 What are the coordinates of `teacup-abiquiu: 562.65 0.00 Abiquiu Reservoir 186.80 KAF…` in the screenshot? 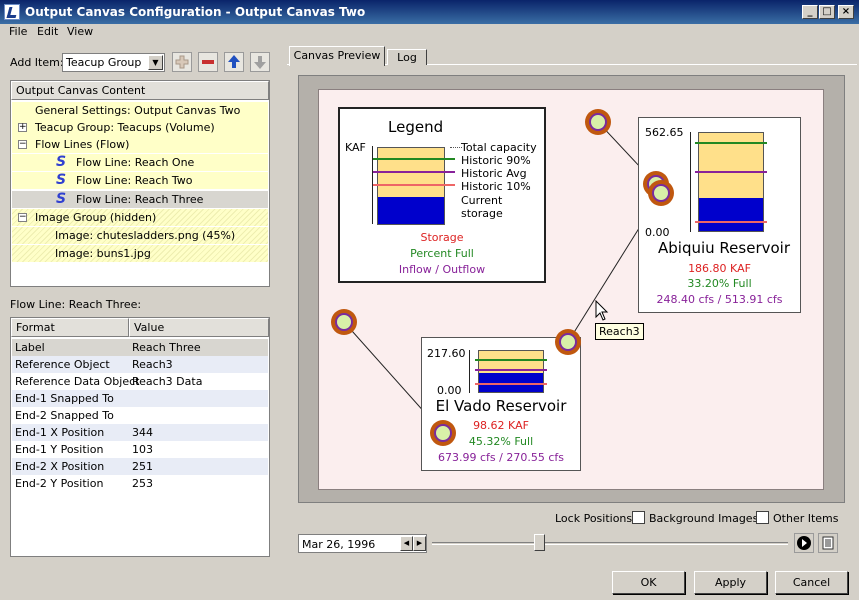 It's located at (719, 215).